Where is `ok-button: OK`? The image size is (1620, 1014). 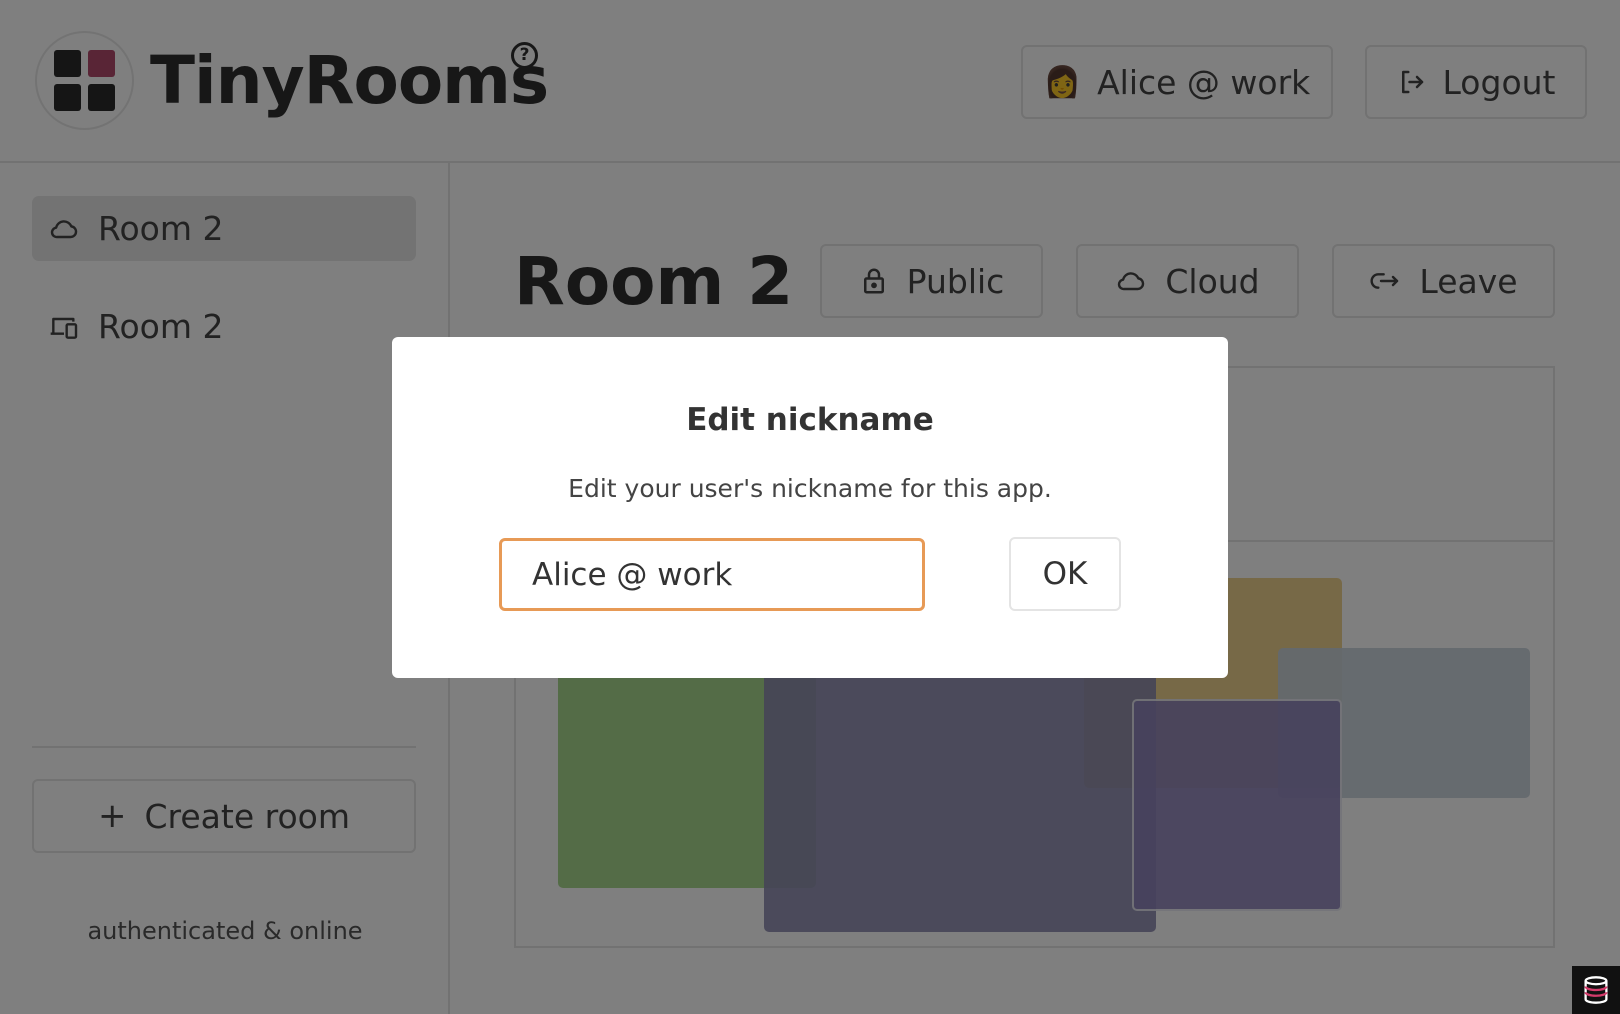 ok-button: OK is located at coordinates (1065, 574).